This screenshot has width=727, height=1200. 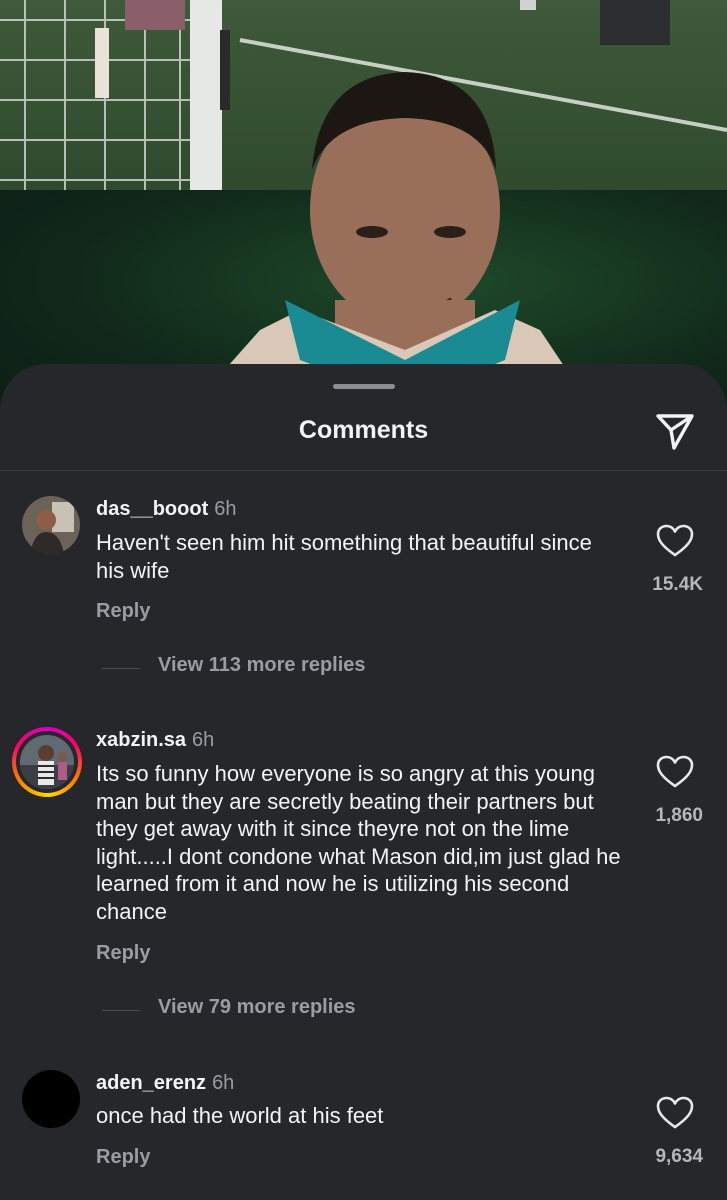 I want to click on comment-username: aden_erenz, so click(x=151, y=1083).